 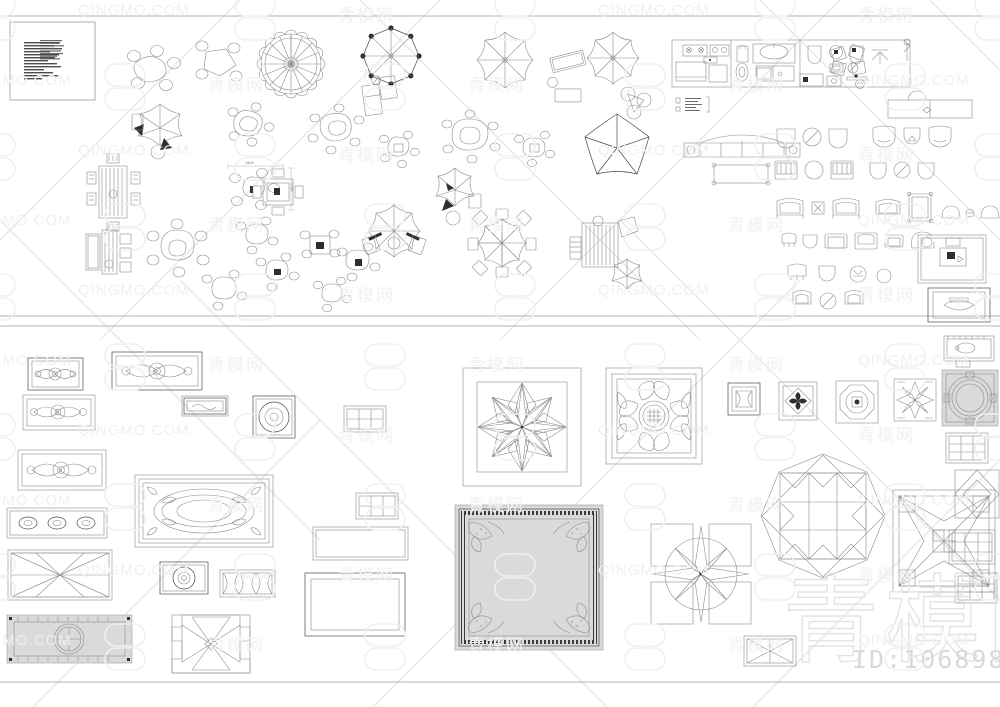 I want to click on lounge-group-g, so click(x=277, y=272).